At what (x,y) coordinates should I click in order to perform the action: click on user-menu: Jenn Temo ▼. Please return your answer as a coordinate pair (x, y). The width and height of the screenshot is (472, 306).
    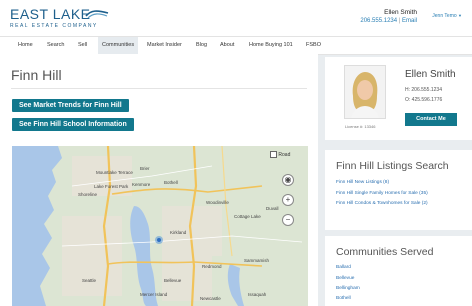
    Looking at the image, I should click on (447, 16).